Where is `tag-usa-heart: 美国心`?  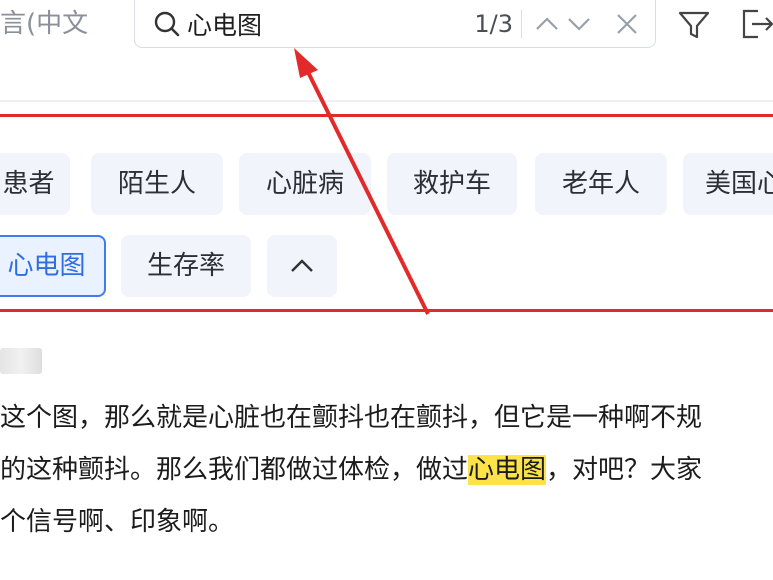
tag-usa-heart: 美国心 is located at coordinates (728, 184).